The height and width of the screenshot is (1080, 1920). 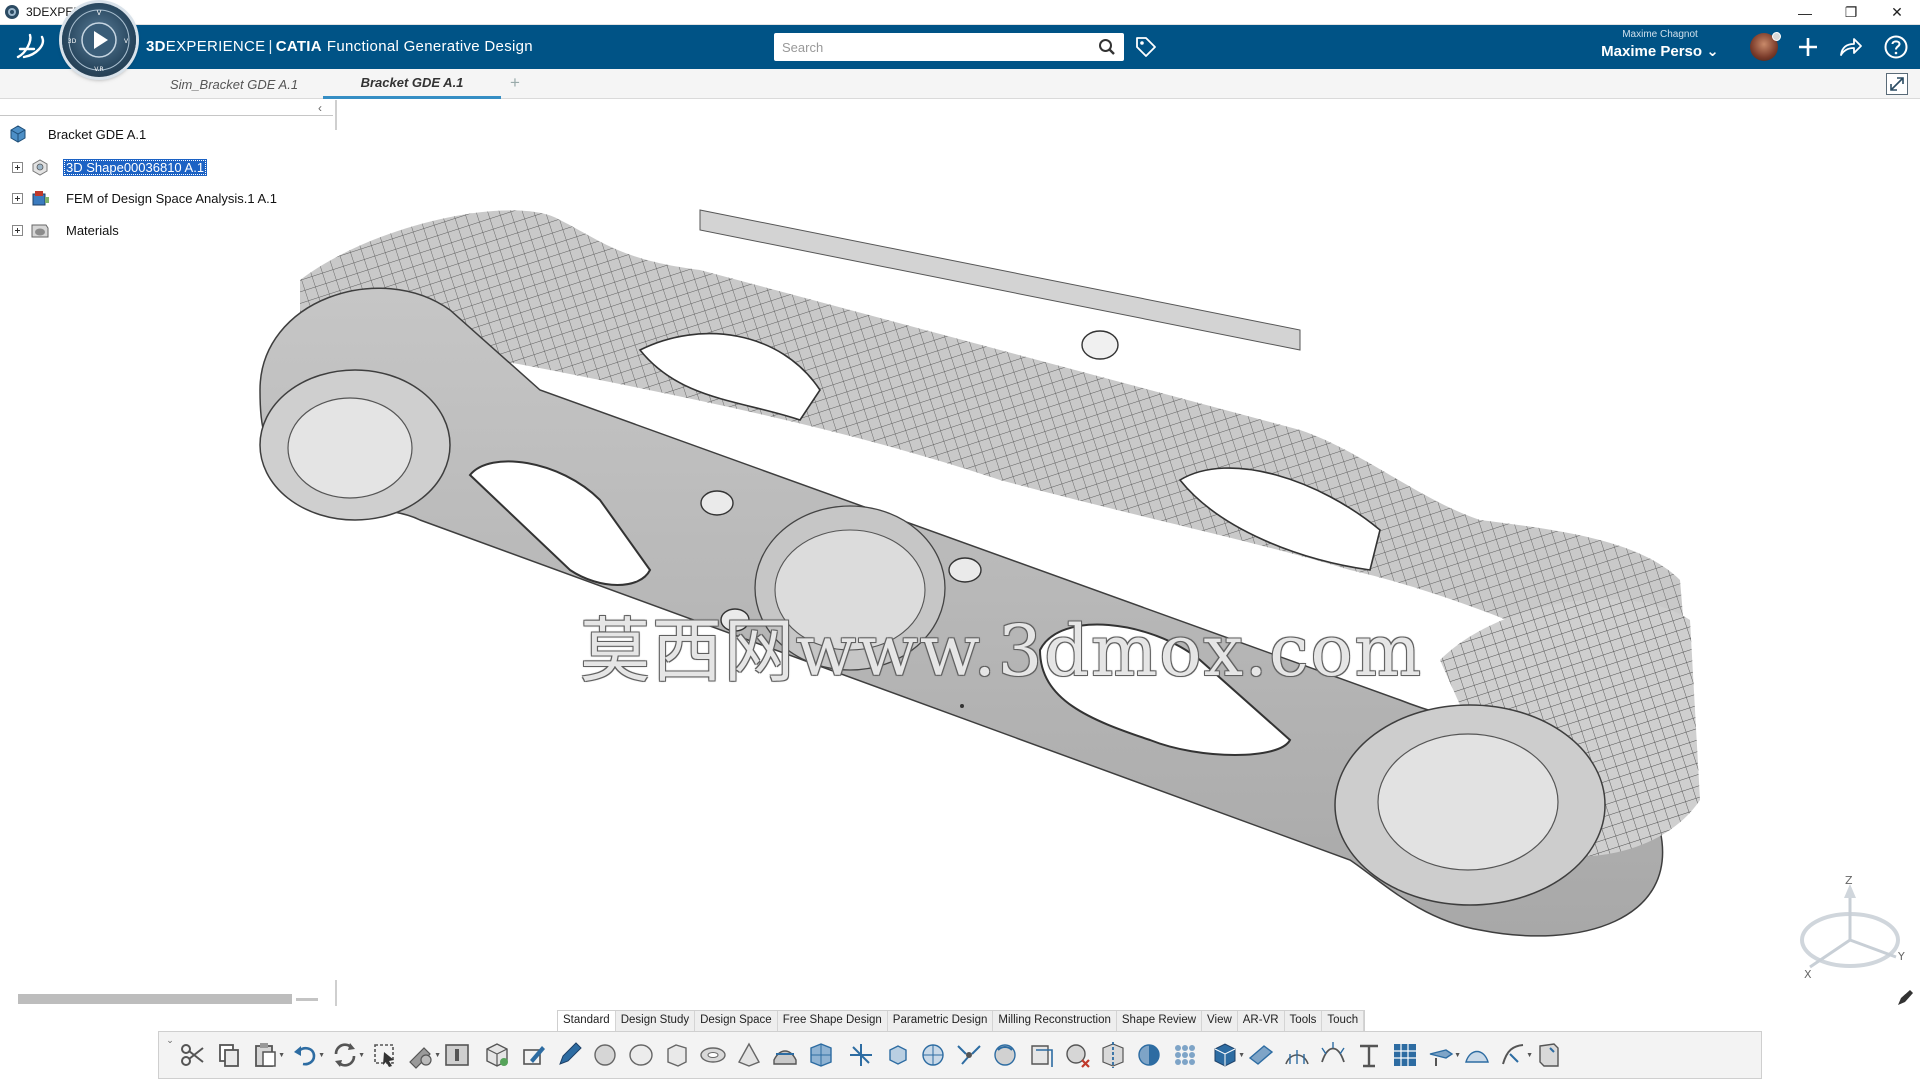 I want to click on dassault-logo-icon, so click(x=32, y=47).